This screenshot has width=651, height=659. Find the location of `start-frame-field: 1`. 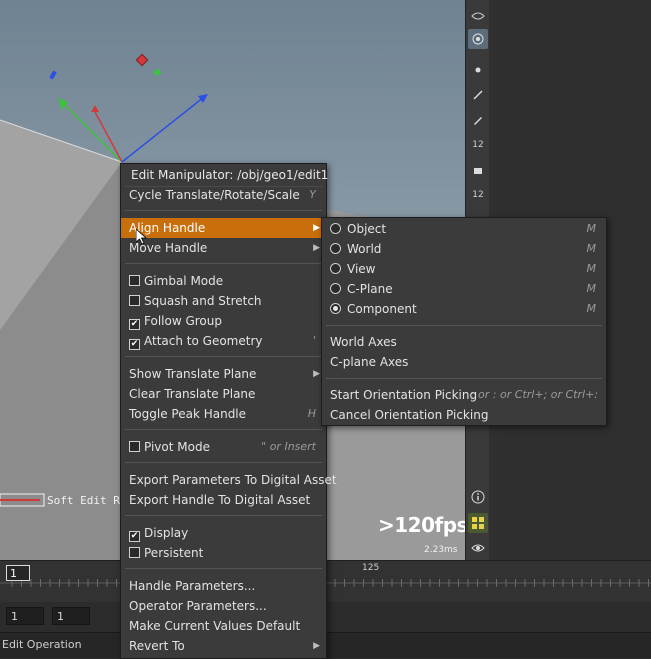

start-frame-field: 1 is located at coordinates (25, 616).